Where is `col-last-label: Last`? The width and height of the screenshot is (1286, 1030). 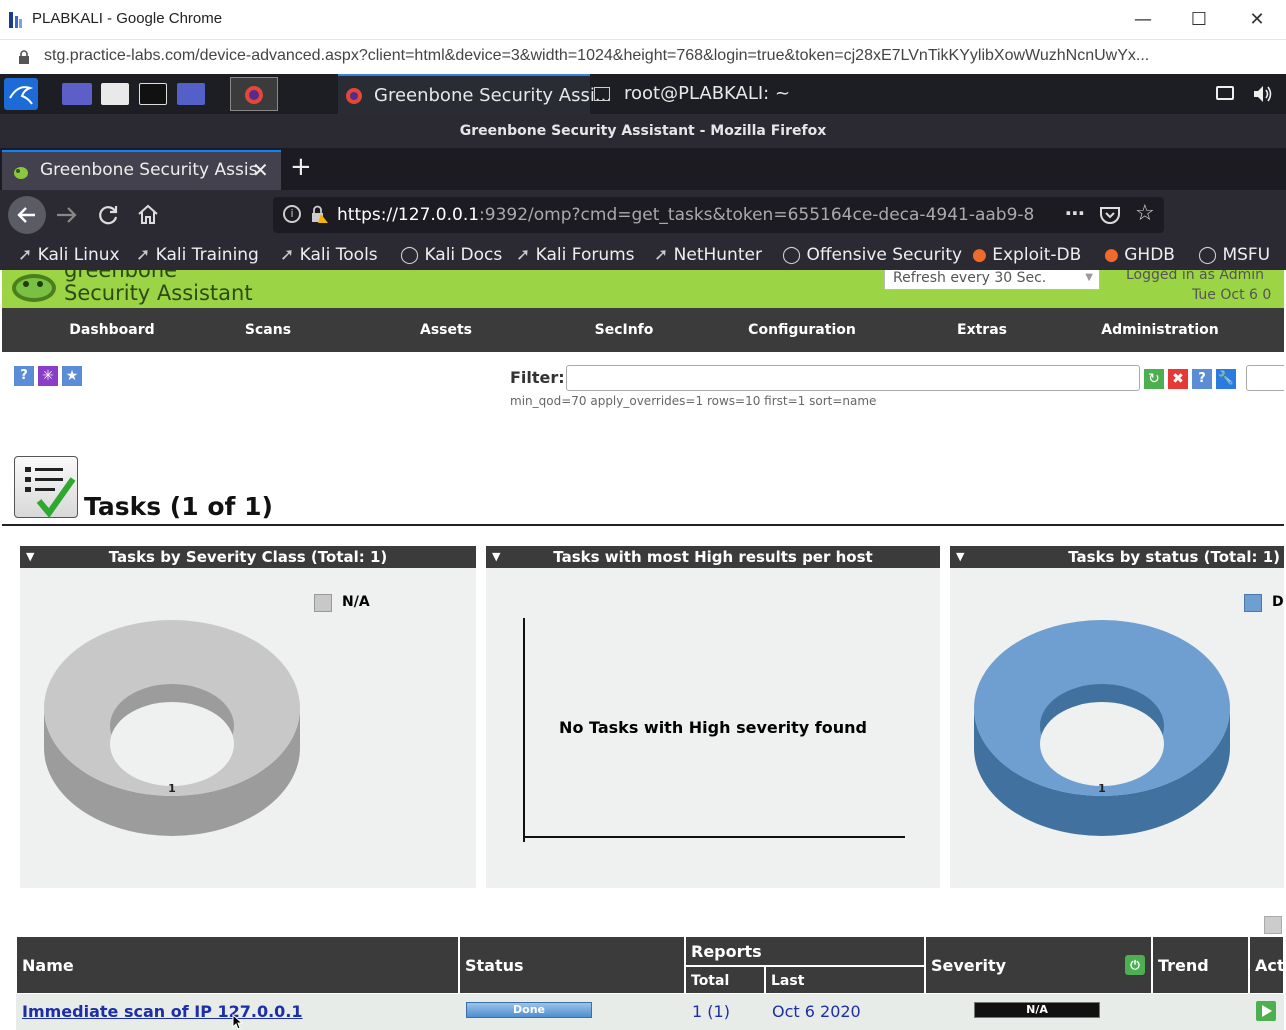 col-last-label: Last is located at coordinates (788, 981).